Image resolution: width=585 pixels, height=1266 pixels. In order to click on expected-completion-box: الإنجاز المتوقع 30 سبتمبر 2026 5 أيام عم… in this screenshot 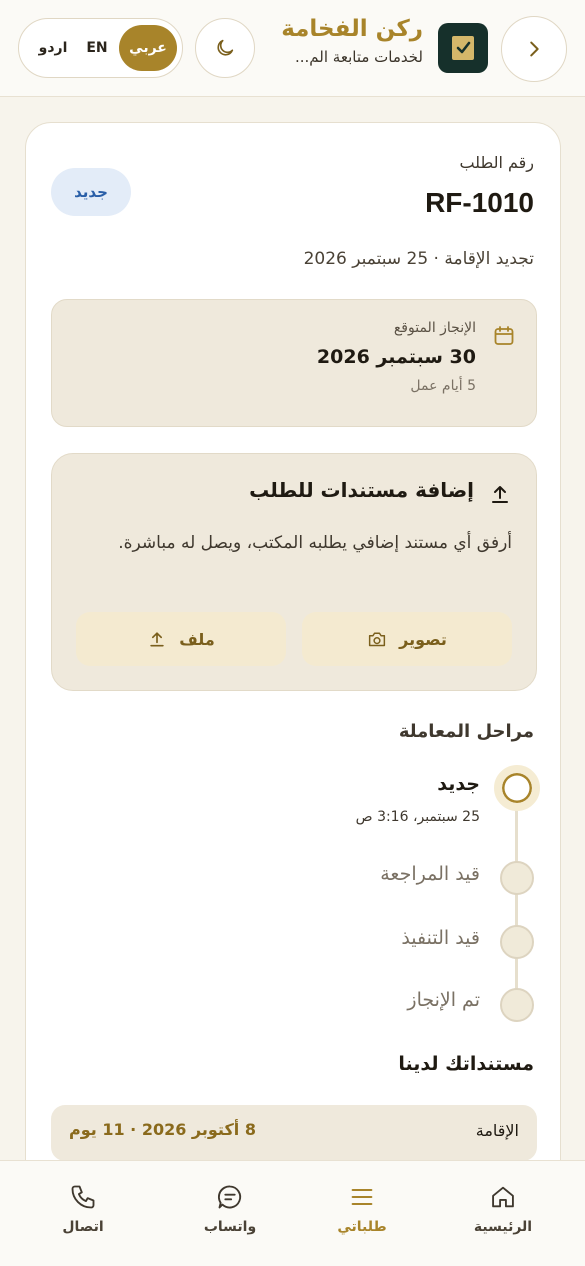, I will do `click(294, 363)`.